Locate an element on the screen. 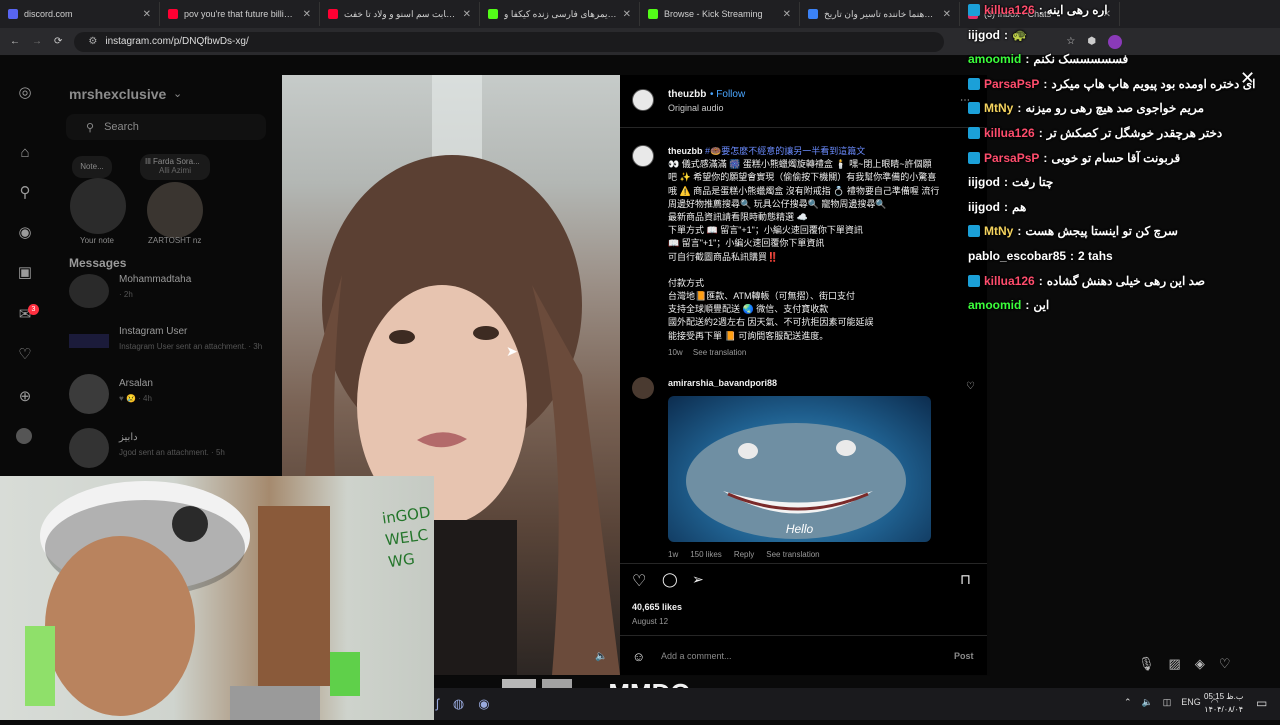 The width and height of the screenshot is (1280, 725). clock: 05:15 ب.ظ ۱۴۰۴/۰۸/۰۴ is located at coordinates (1223, 703).